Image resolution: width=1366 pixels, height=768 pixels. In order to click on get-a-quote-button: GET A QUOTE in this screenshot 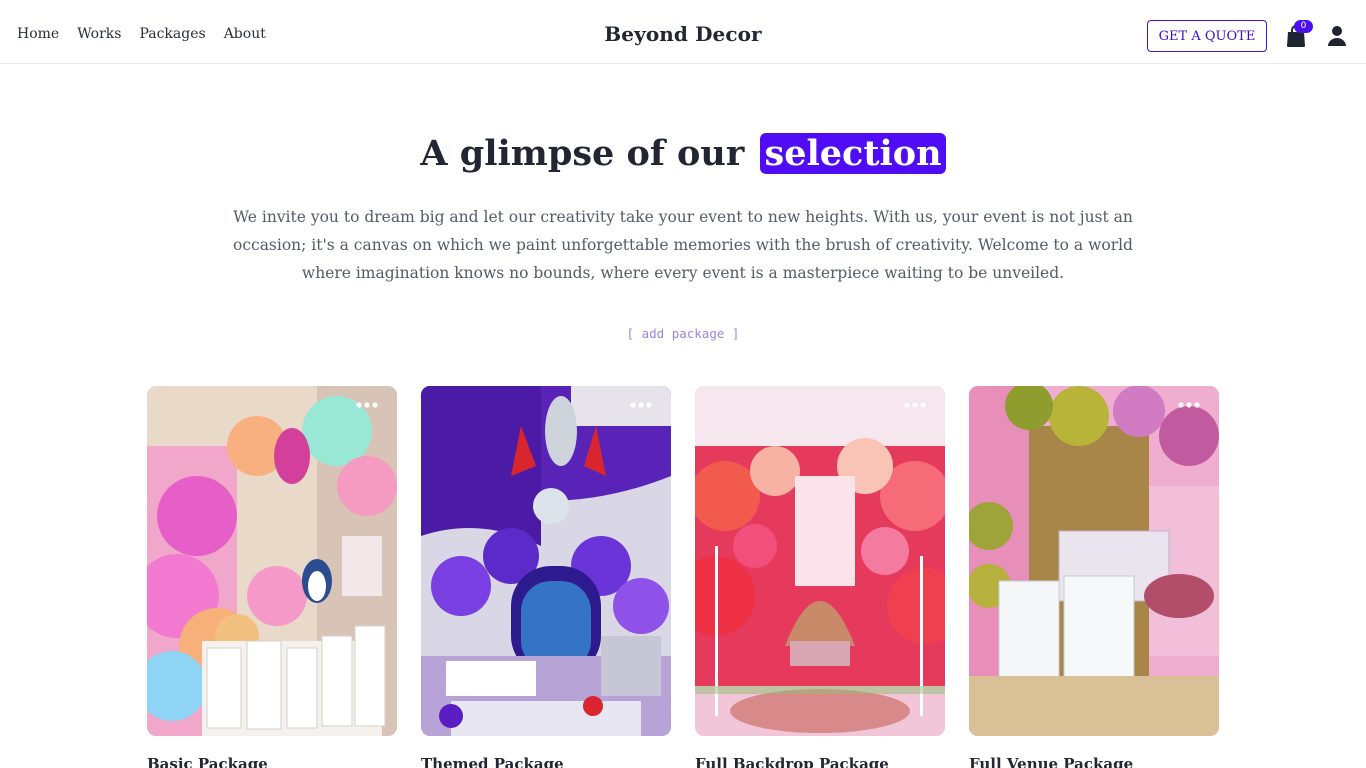, I will do `click(1207, 36)`.